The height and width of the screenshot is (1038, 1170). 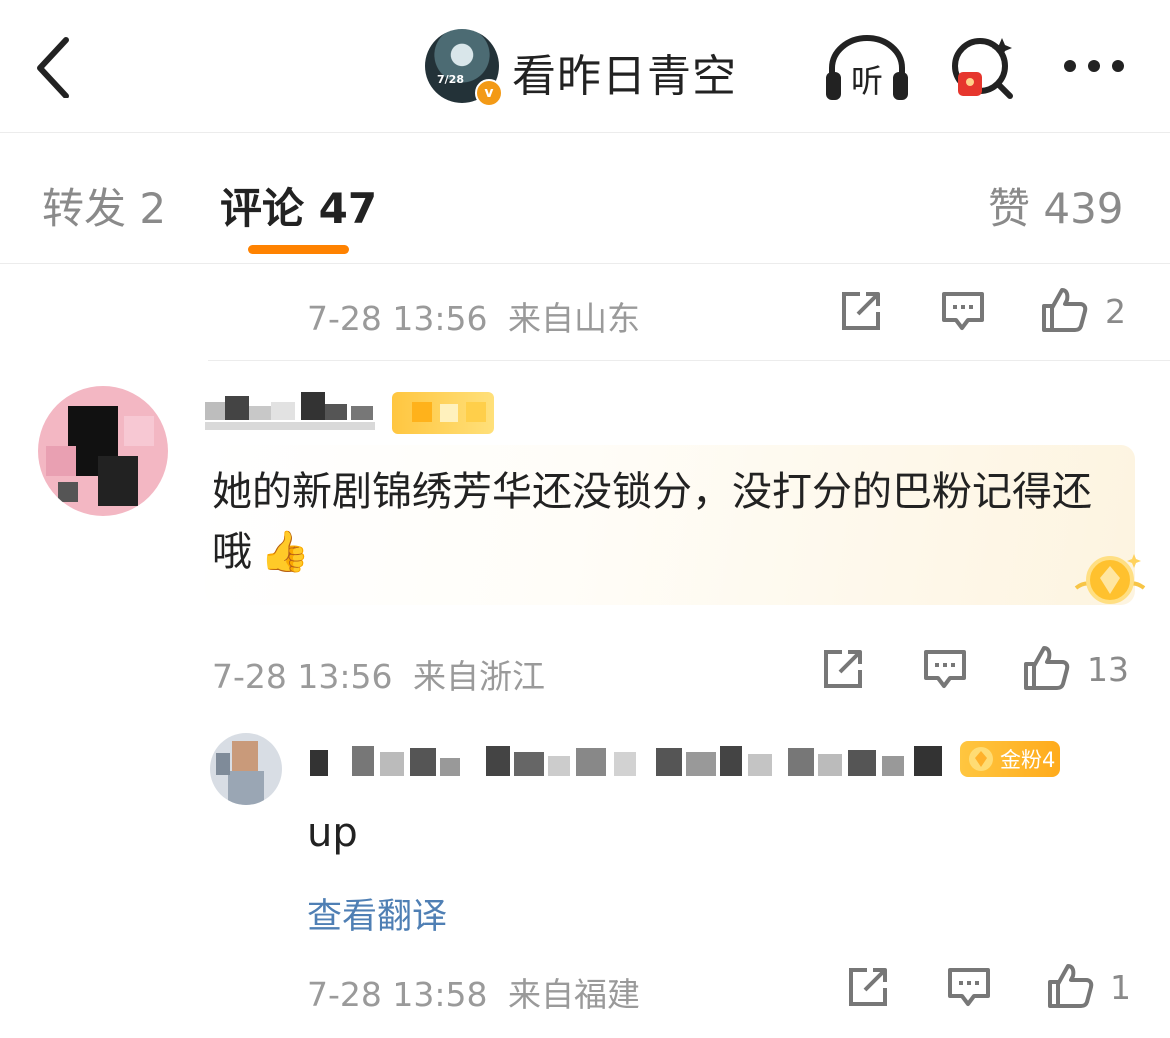 I want to click on top-item-location: 来自山东, so click(x=574, y=318).